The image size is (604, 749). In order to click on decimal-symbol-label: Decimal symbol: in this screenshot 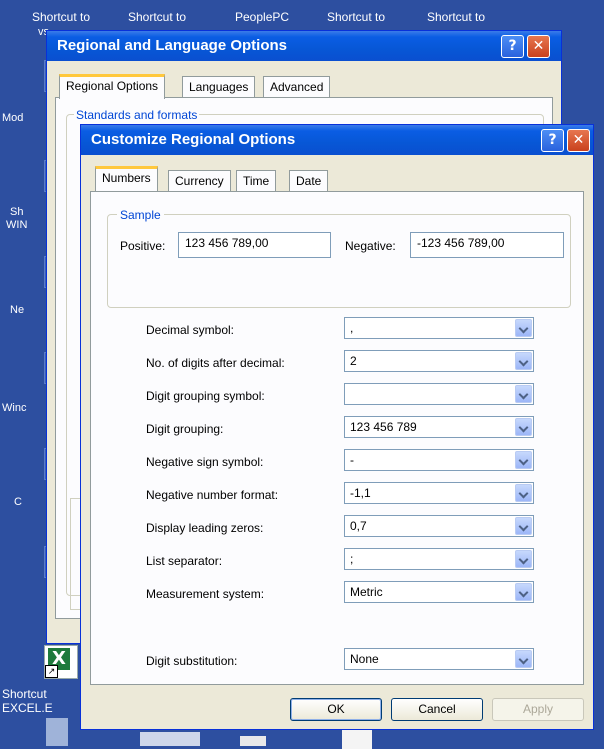, I will do `click(190, 330)`.